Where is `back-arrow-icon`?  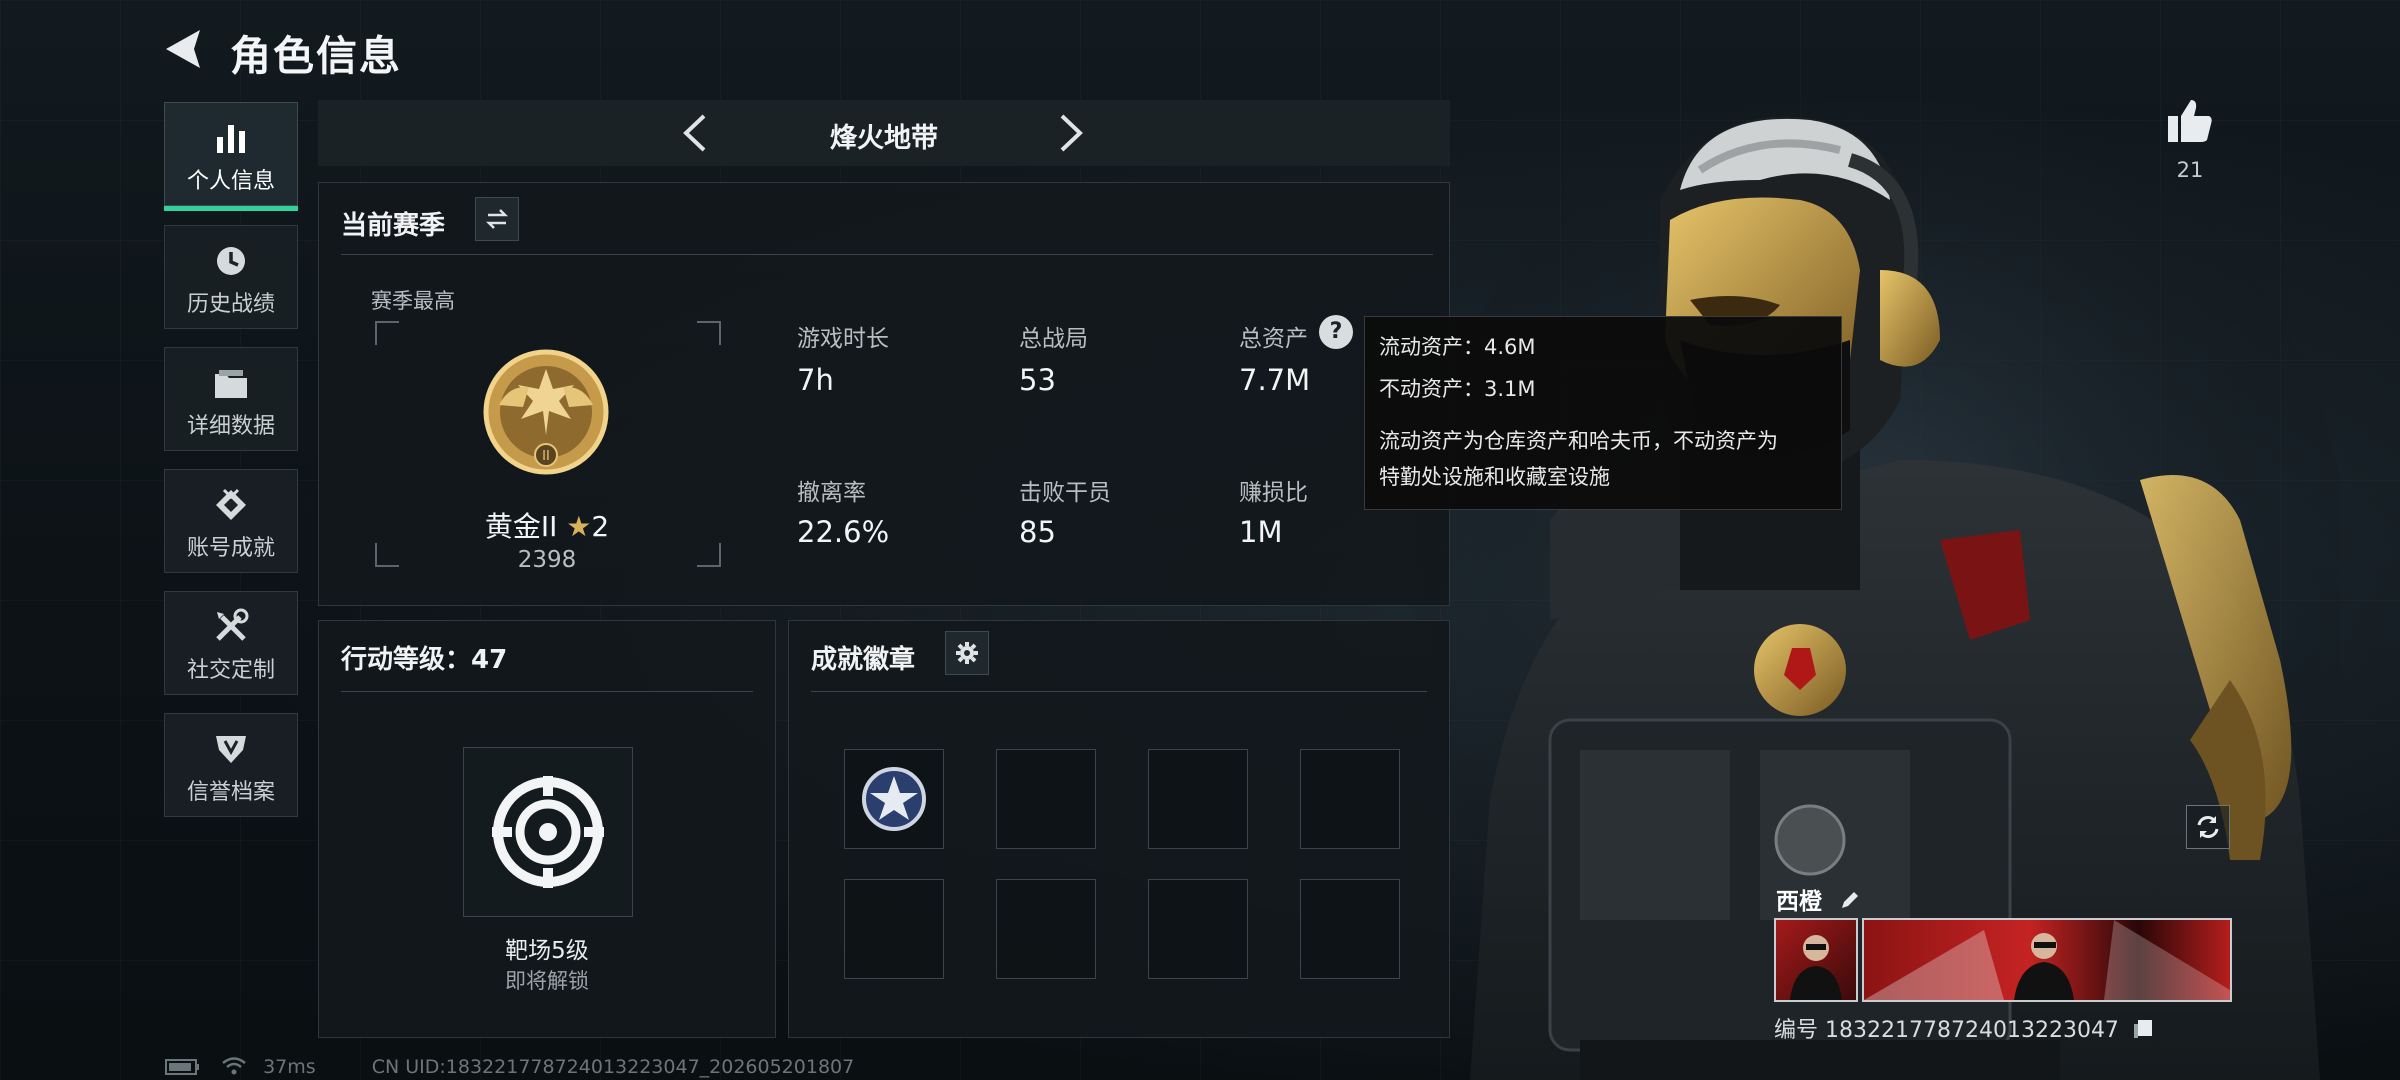
back-arrow-icon is located at coordinates (185, 49).